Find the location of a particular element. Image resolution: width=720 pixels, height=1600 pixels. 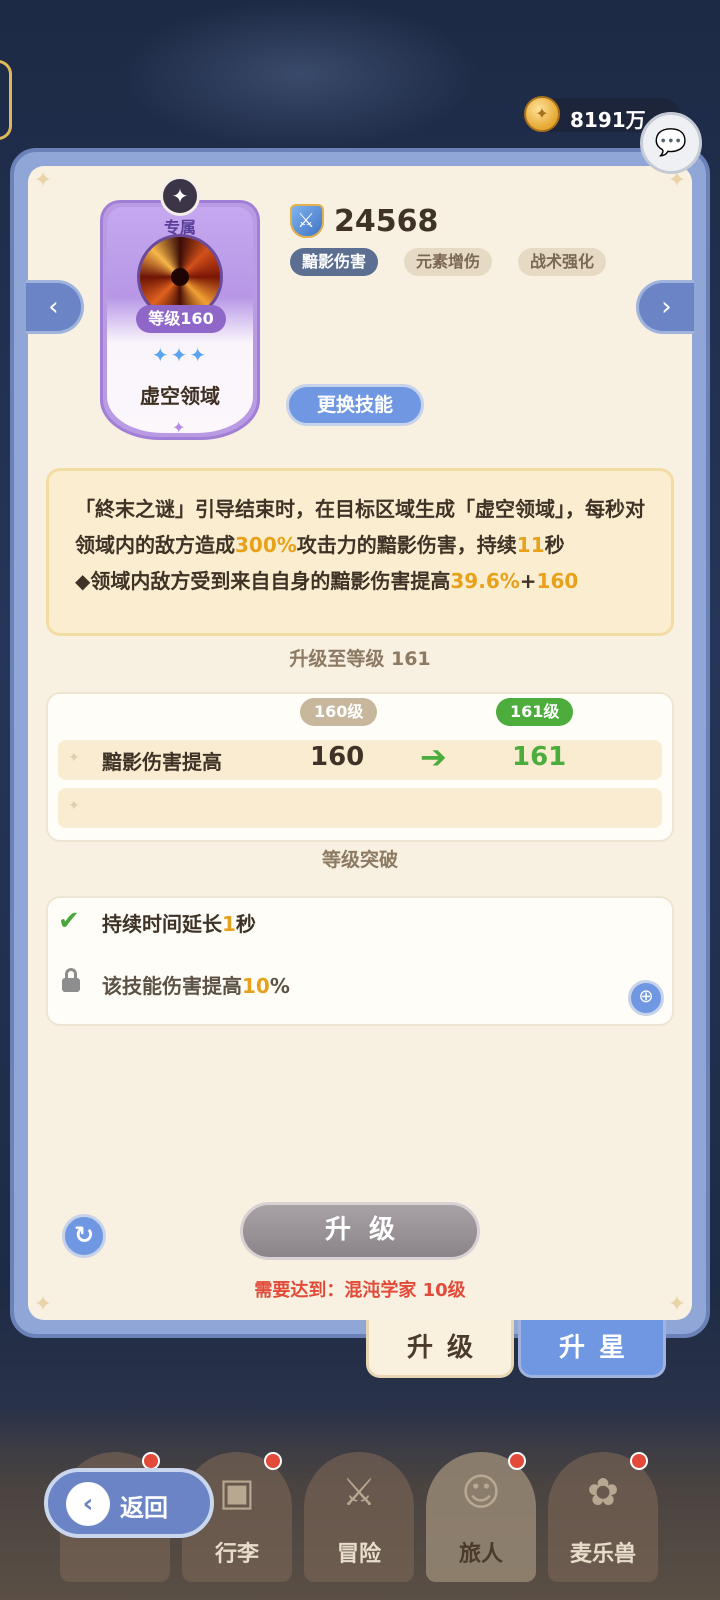

nav-item-traveler: ☺ 旅人 is located at coordinates (481, 1517).